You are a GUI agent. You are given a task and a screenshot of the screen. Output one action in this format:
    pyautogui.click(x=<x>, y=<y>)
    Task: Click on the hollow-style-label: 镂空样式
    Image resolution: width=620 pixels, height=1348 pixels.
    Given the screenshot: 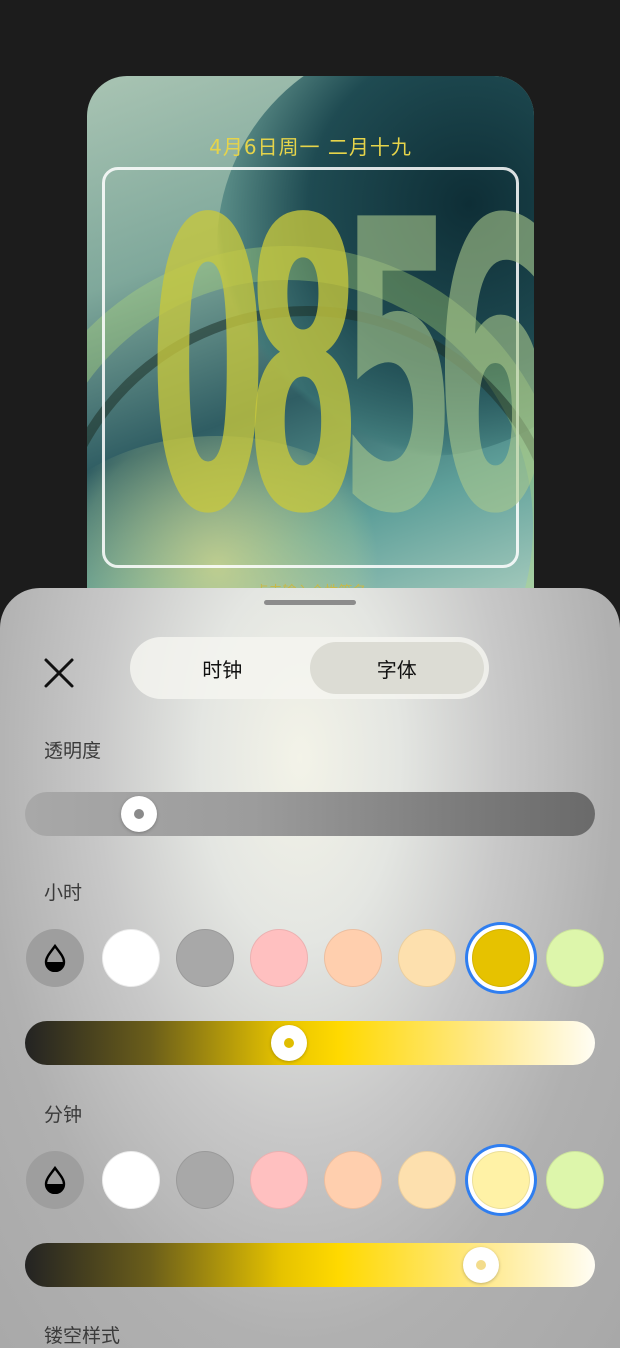 What is the action you would take?
    pyautogui.click(x=82, y=1336)
    